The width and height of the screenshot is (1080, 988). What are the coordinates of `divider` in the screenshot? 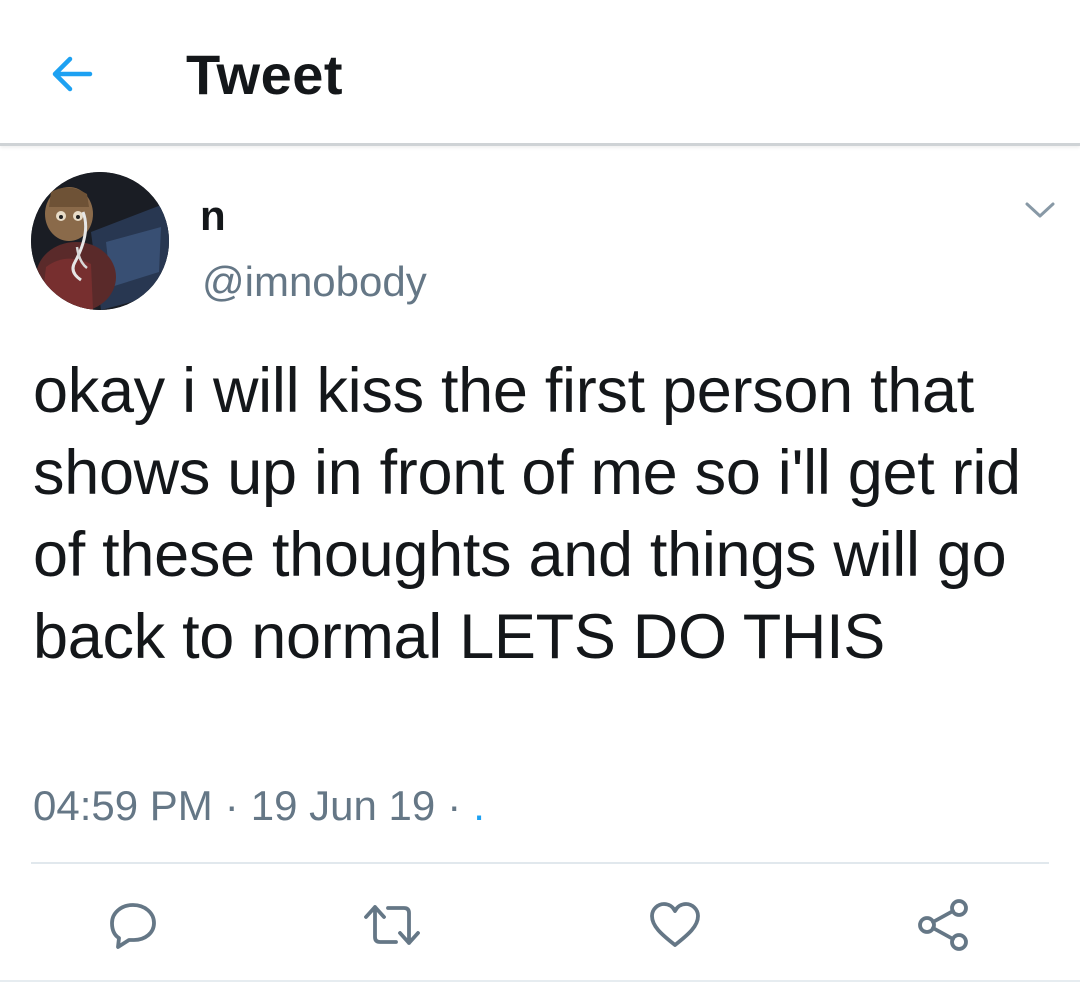 It's located at (540, 863).